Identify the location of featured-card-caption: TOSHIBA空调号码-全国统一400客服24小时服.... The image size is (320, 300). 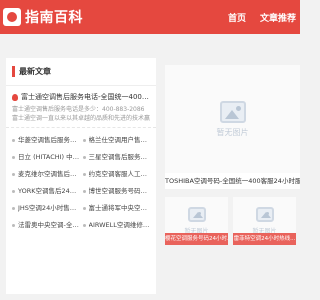
(232, 181).